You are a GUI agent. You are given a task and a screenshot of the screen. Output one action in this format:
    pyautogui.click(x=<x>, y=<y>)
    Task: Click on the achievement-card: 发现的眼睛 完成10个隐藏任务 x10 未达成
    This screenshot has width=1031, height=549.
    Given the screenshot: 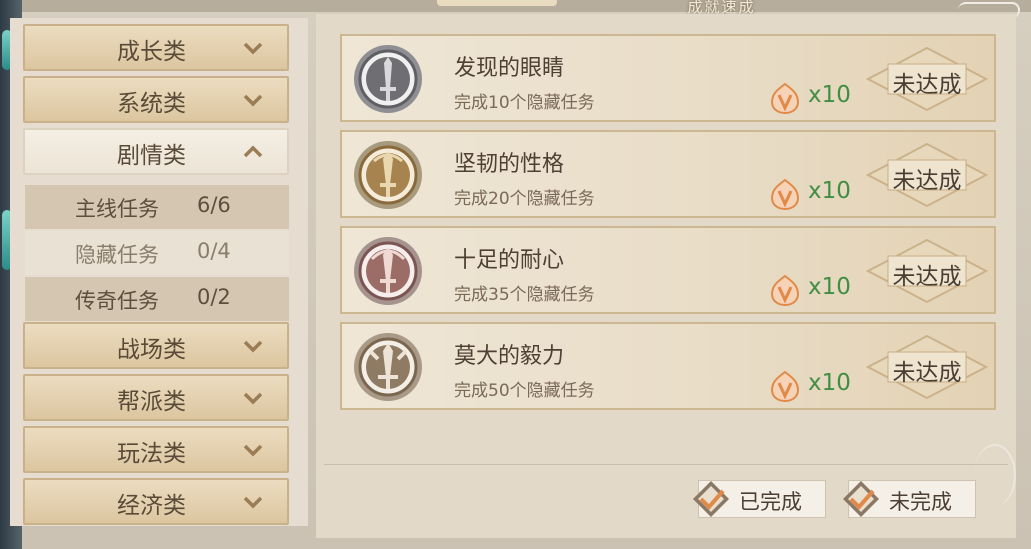 What is the action you would take?
    pyautogui.click(x=668, y=78)
    